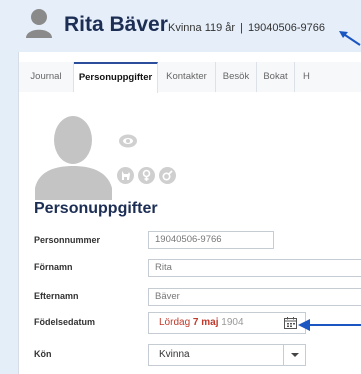 The image size is (361, 374). What do you see at coordinates (175, 322) in the screenshot?
I see `date-weekday: Lördag` at bounding box center [175, 322].